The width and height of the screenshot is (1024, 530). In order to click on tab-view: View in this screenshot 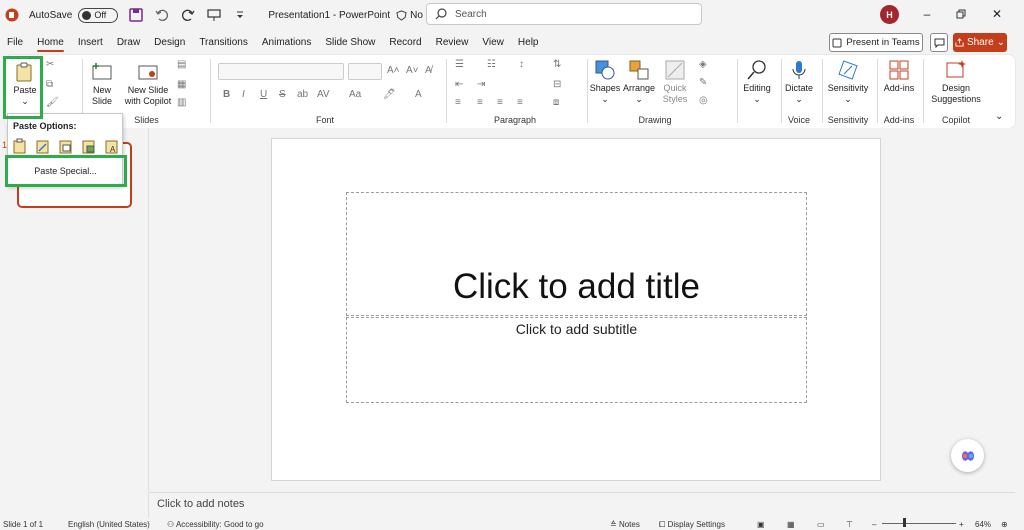, I will do `click(493, 42)`.